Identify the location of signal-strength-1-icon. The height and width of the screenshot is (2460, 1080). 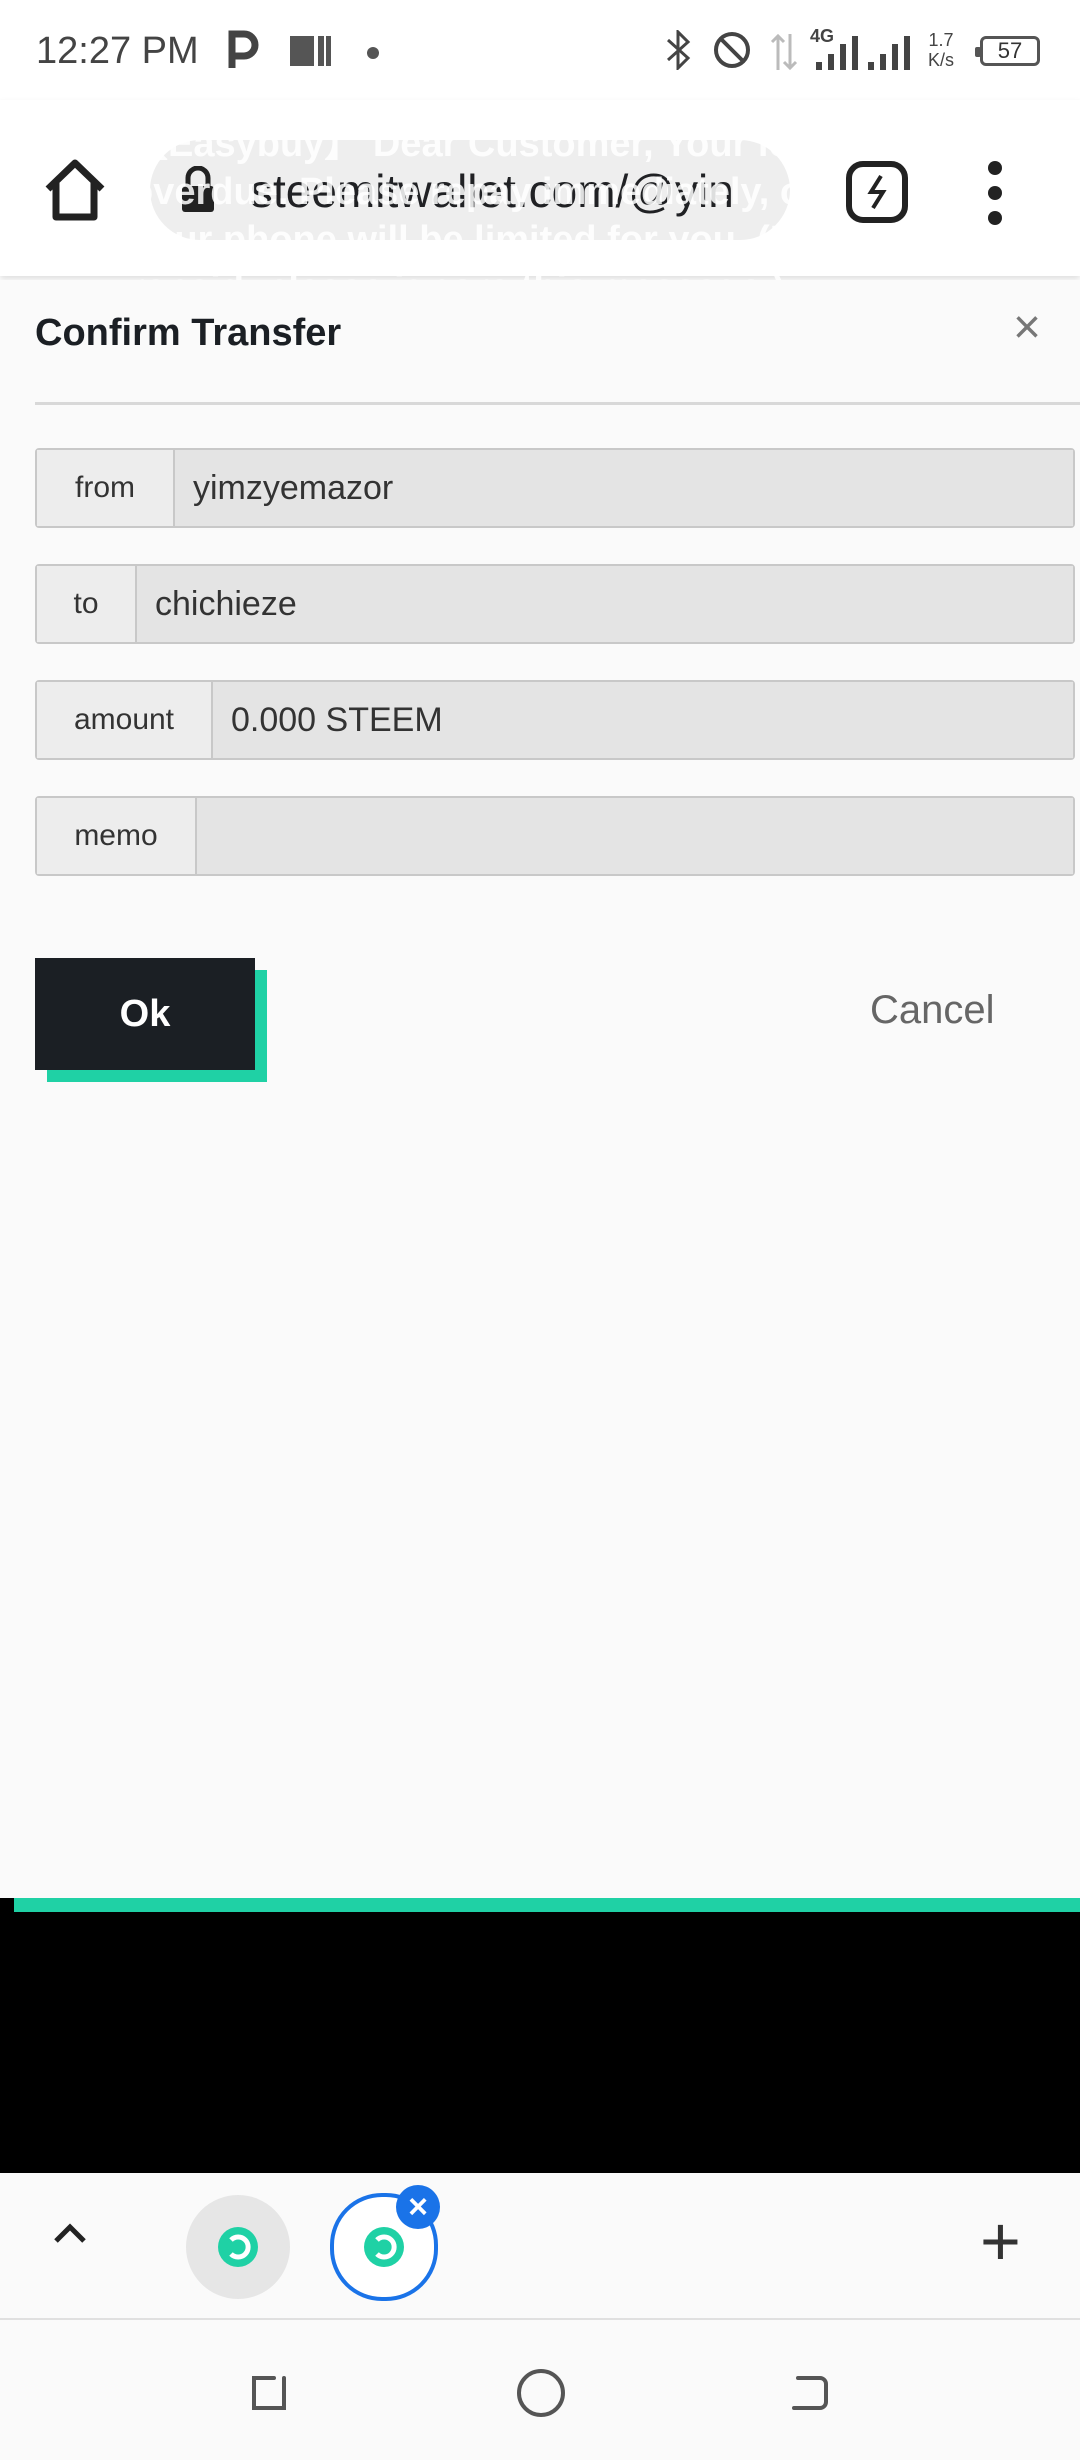
(837, 53).